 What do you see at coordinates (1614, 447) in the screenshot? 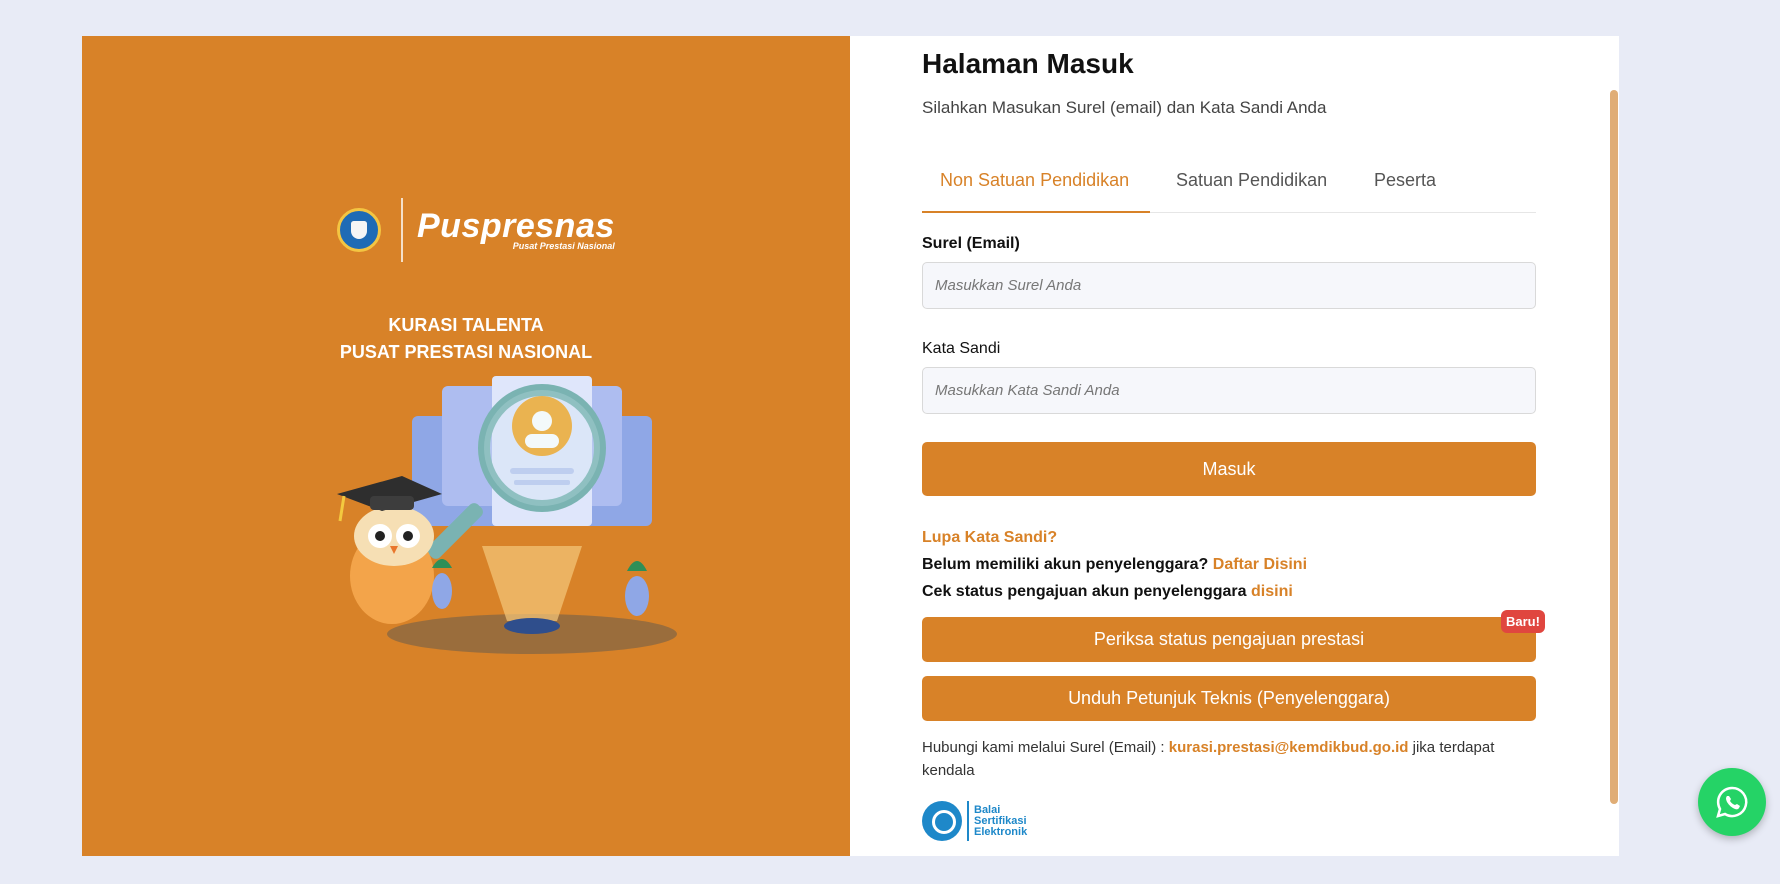
I see `scrollbar-thumb` at bounding box center [1614, 447].